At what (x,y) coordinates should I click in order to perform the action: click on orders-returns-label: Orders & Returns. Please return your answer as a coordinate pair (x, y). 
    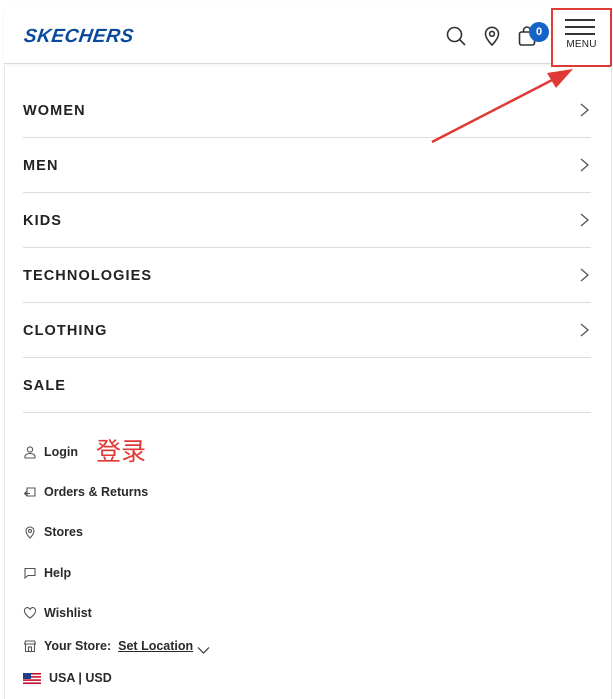
    Looking at the image, I should click on (96, 492).